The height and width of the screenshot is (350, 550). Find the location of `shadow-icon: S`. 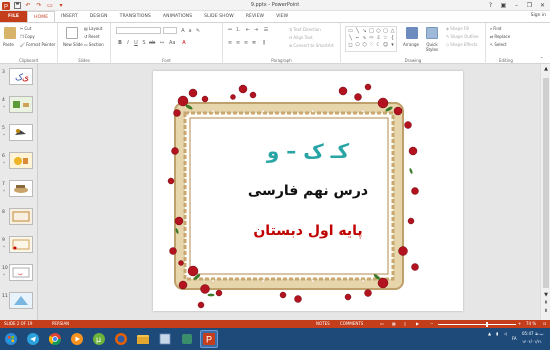

shadow-icon: S is located at coordinates (144, 43).